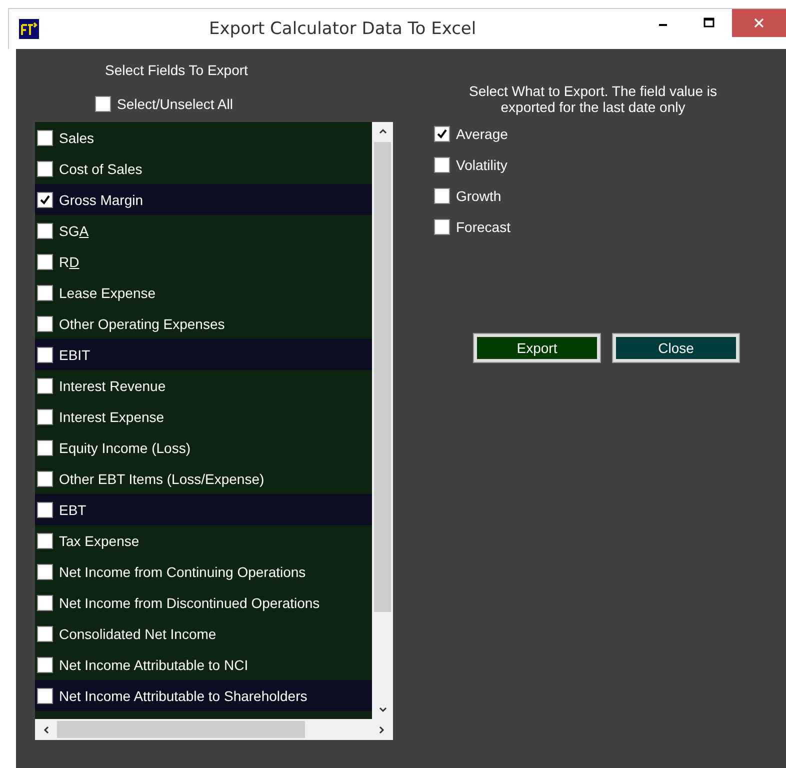 The height and width of the screenshot is (768, 786). What do you see at coordinates (676, 348) in the screenshot?
I see `close-button: Close` at bounding box center [676, 348].